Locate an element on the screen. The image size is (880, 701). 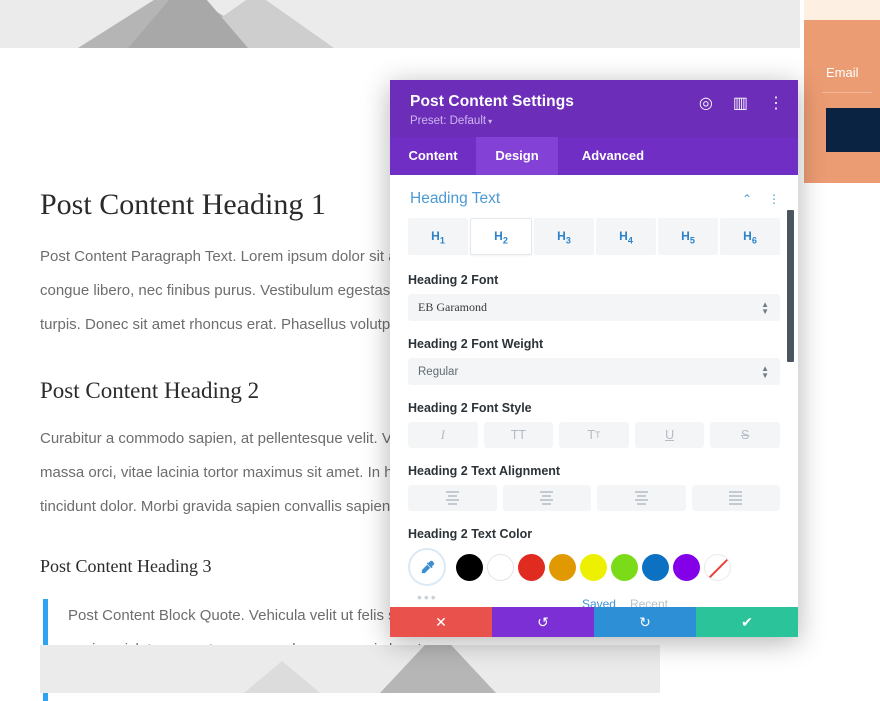
optin-email-label: Email is located at coordinates (842, 72).